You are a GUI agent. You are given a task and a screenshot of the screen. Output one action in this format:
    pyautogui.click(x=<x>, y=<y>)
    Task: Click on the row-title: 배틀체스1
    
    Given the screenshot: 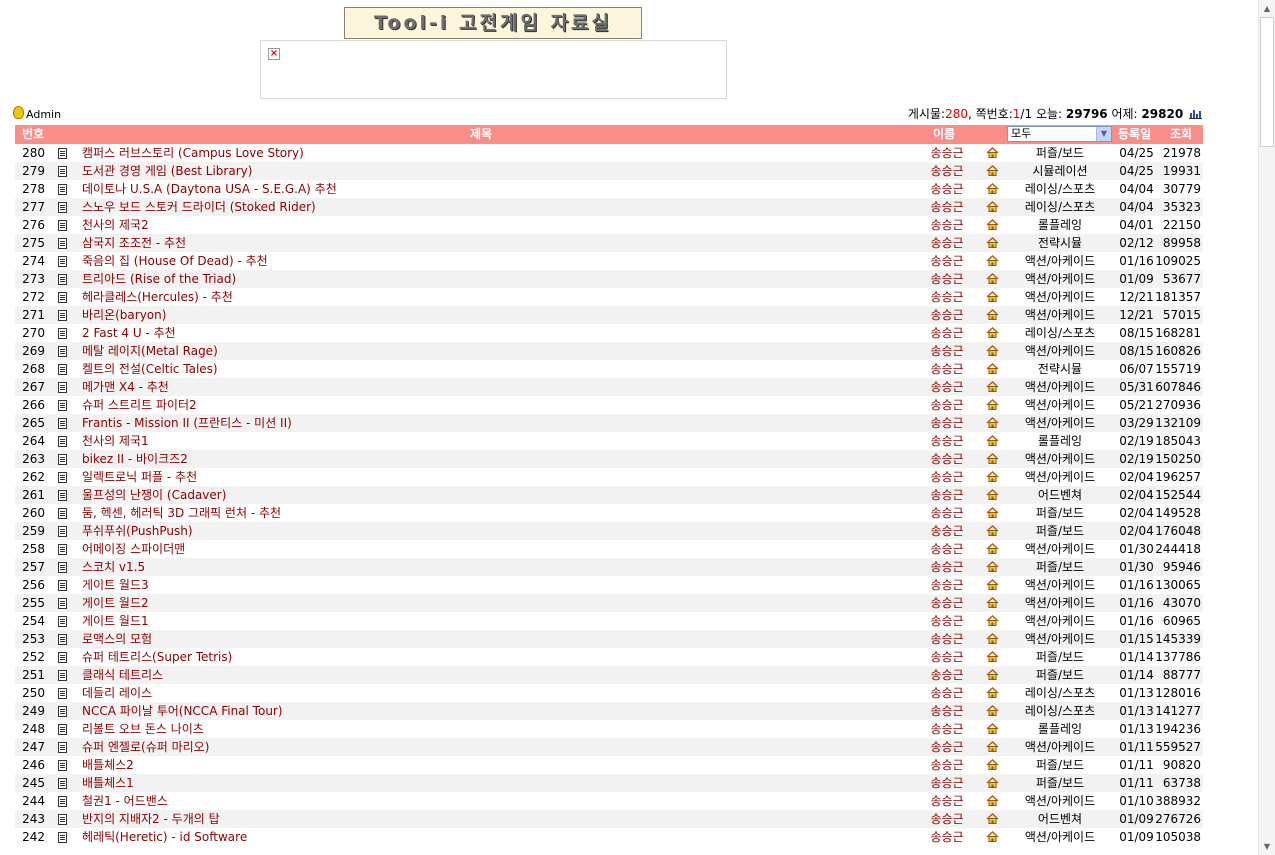 What is the action you would take?
    pyautogui.click(x=108, y=783)
    